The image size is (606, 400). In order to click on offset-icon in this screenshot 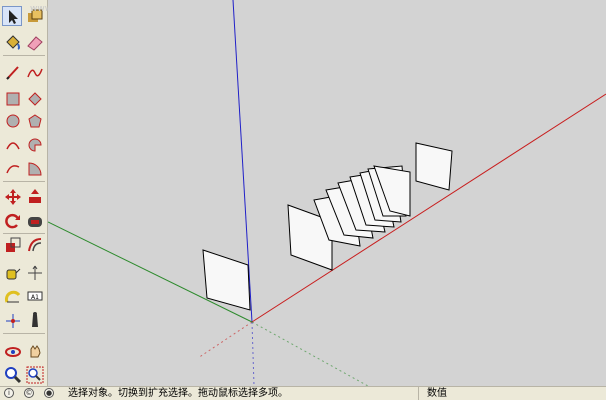, I will do `click(35, 245)`.